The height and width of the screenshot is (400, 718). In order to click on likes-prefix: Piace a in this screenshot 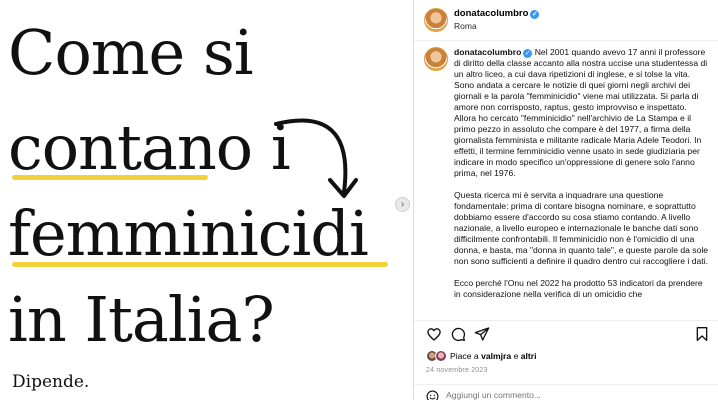, I will do `click(464, 356)`.